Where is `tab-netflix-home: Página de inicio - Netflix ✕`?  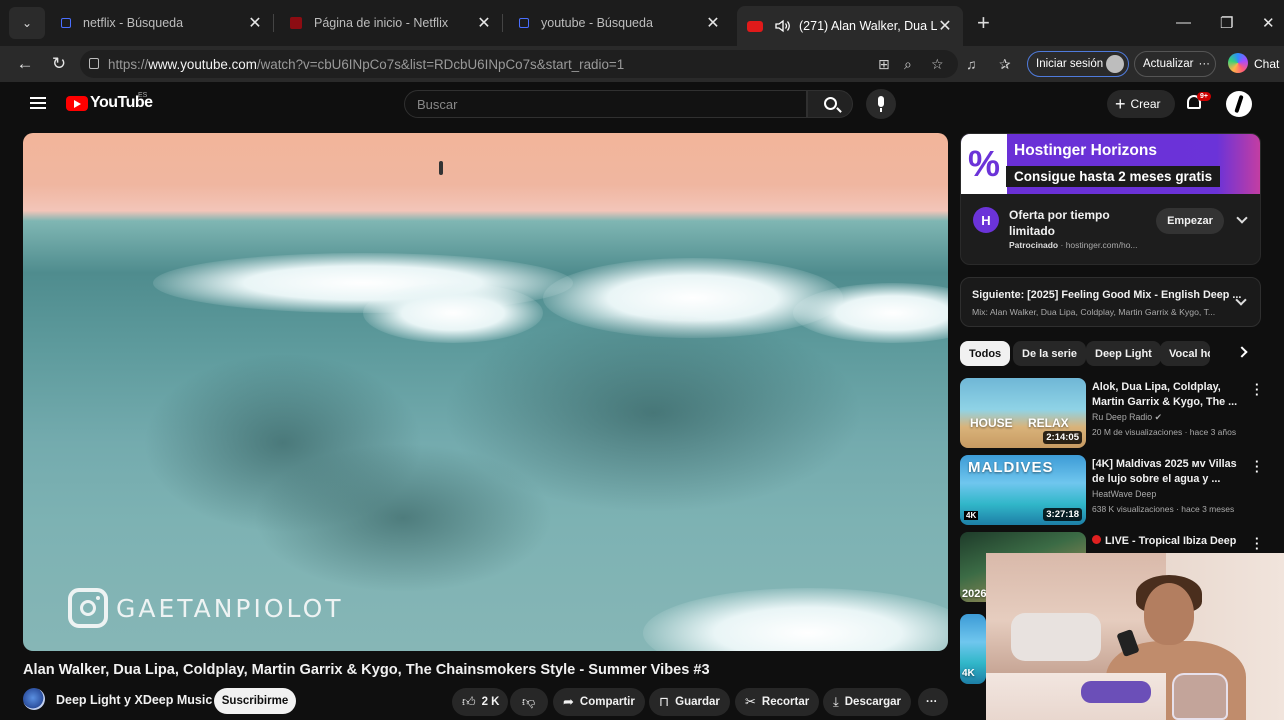 tab-netflix-home: Página de inicio - Netflix ✕ is located at coordinates (391, 23).